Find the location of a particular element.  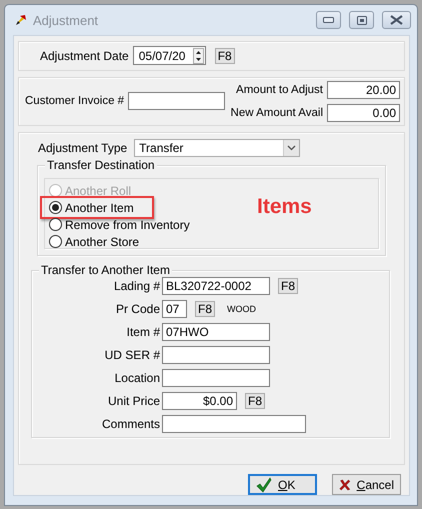

radio-label: Another Item is located at coordinates (99, 207).